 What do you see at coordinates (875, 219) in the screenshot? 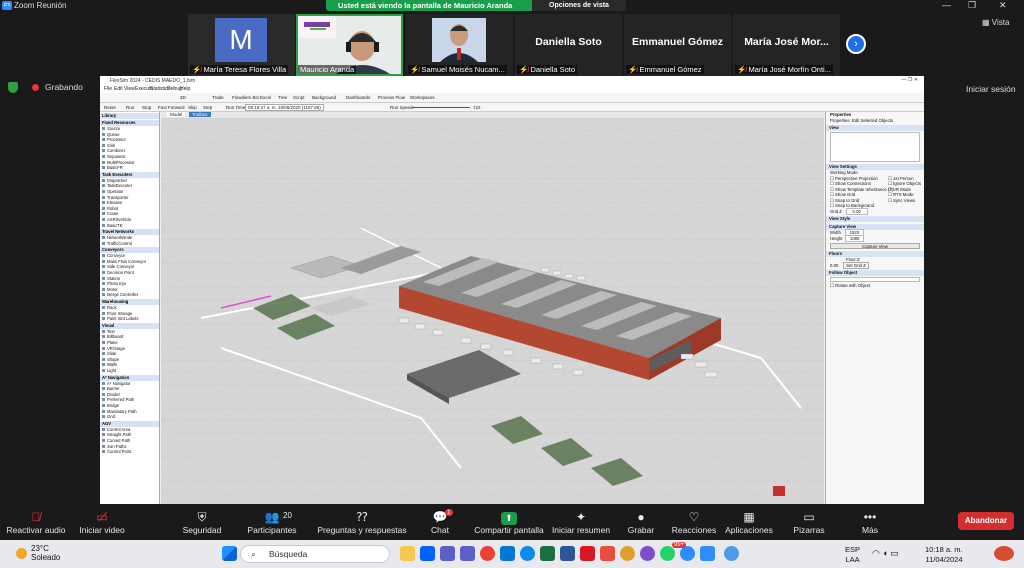
I see `view-style-header: View Style` at bounding box center [875, 219].